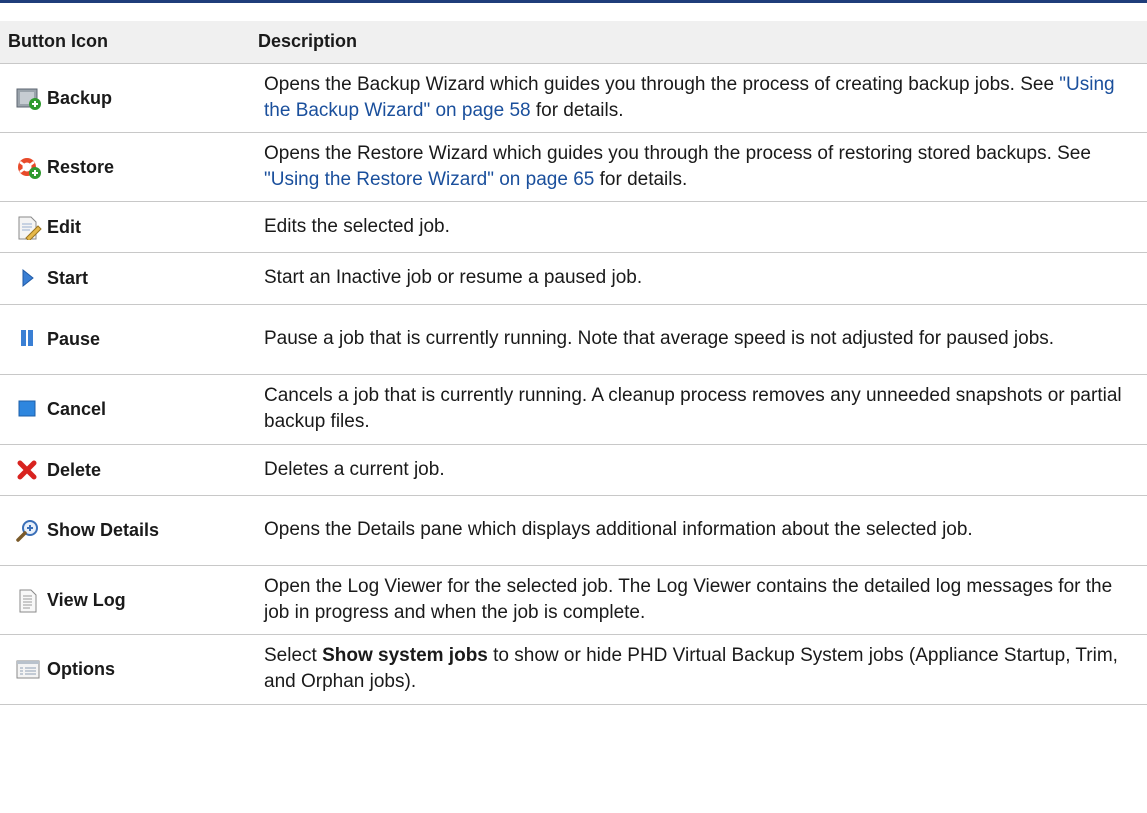 The height and width of the screenshot is (813, 1147). I want to click on options-icon, so click(29, 670).